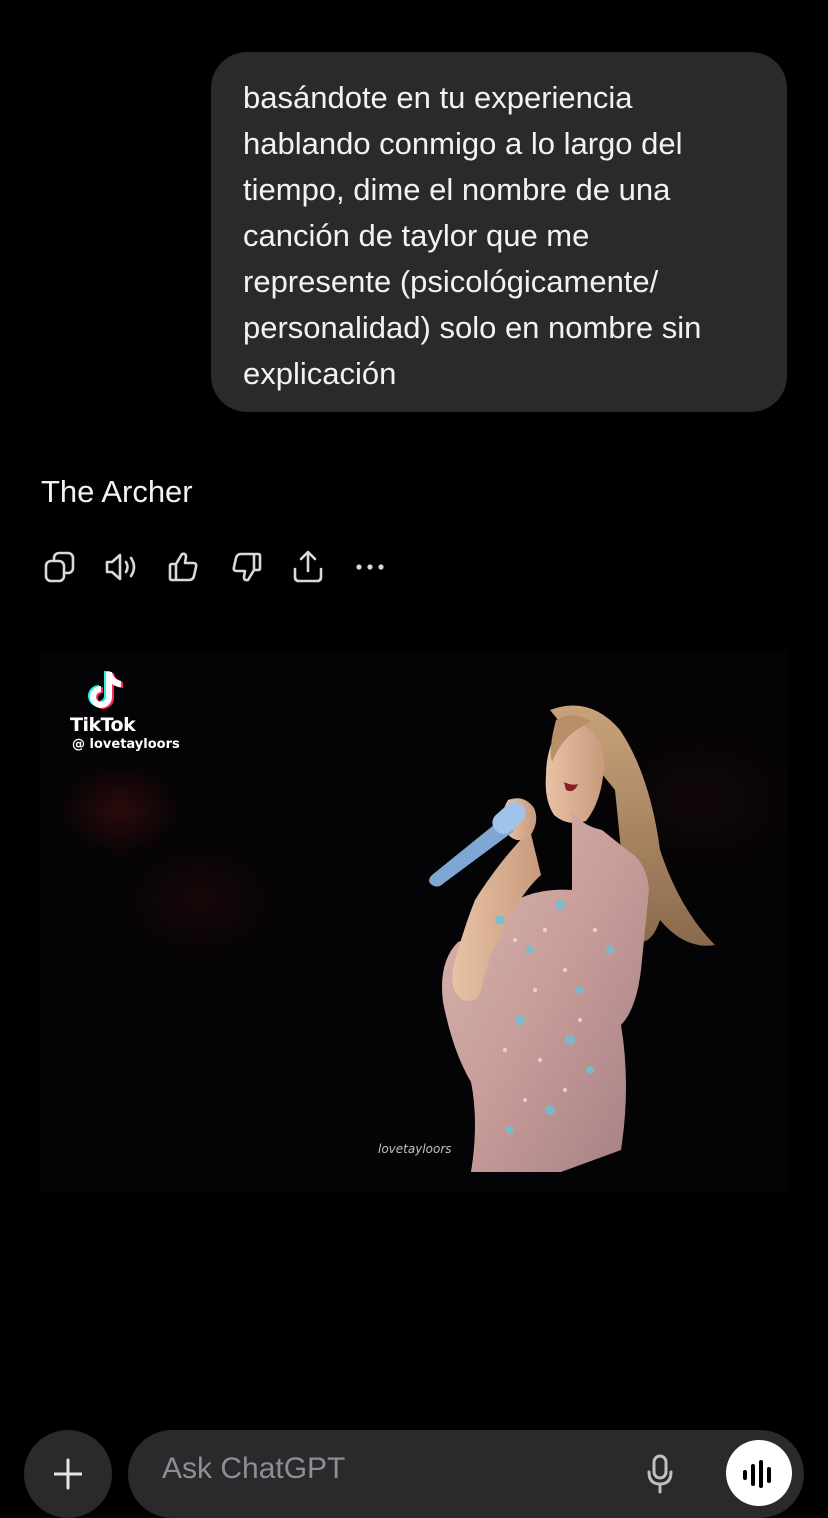  I want to click on copy-icon, so click(59, 567).